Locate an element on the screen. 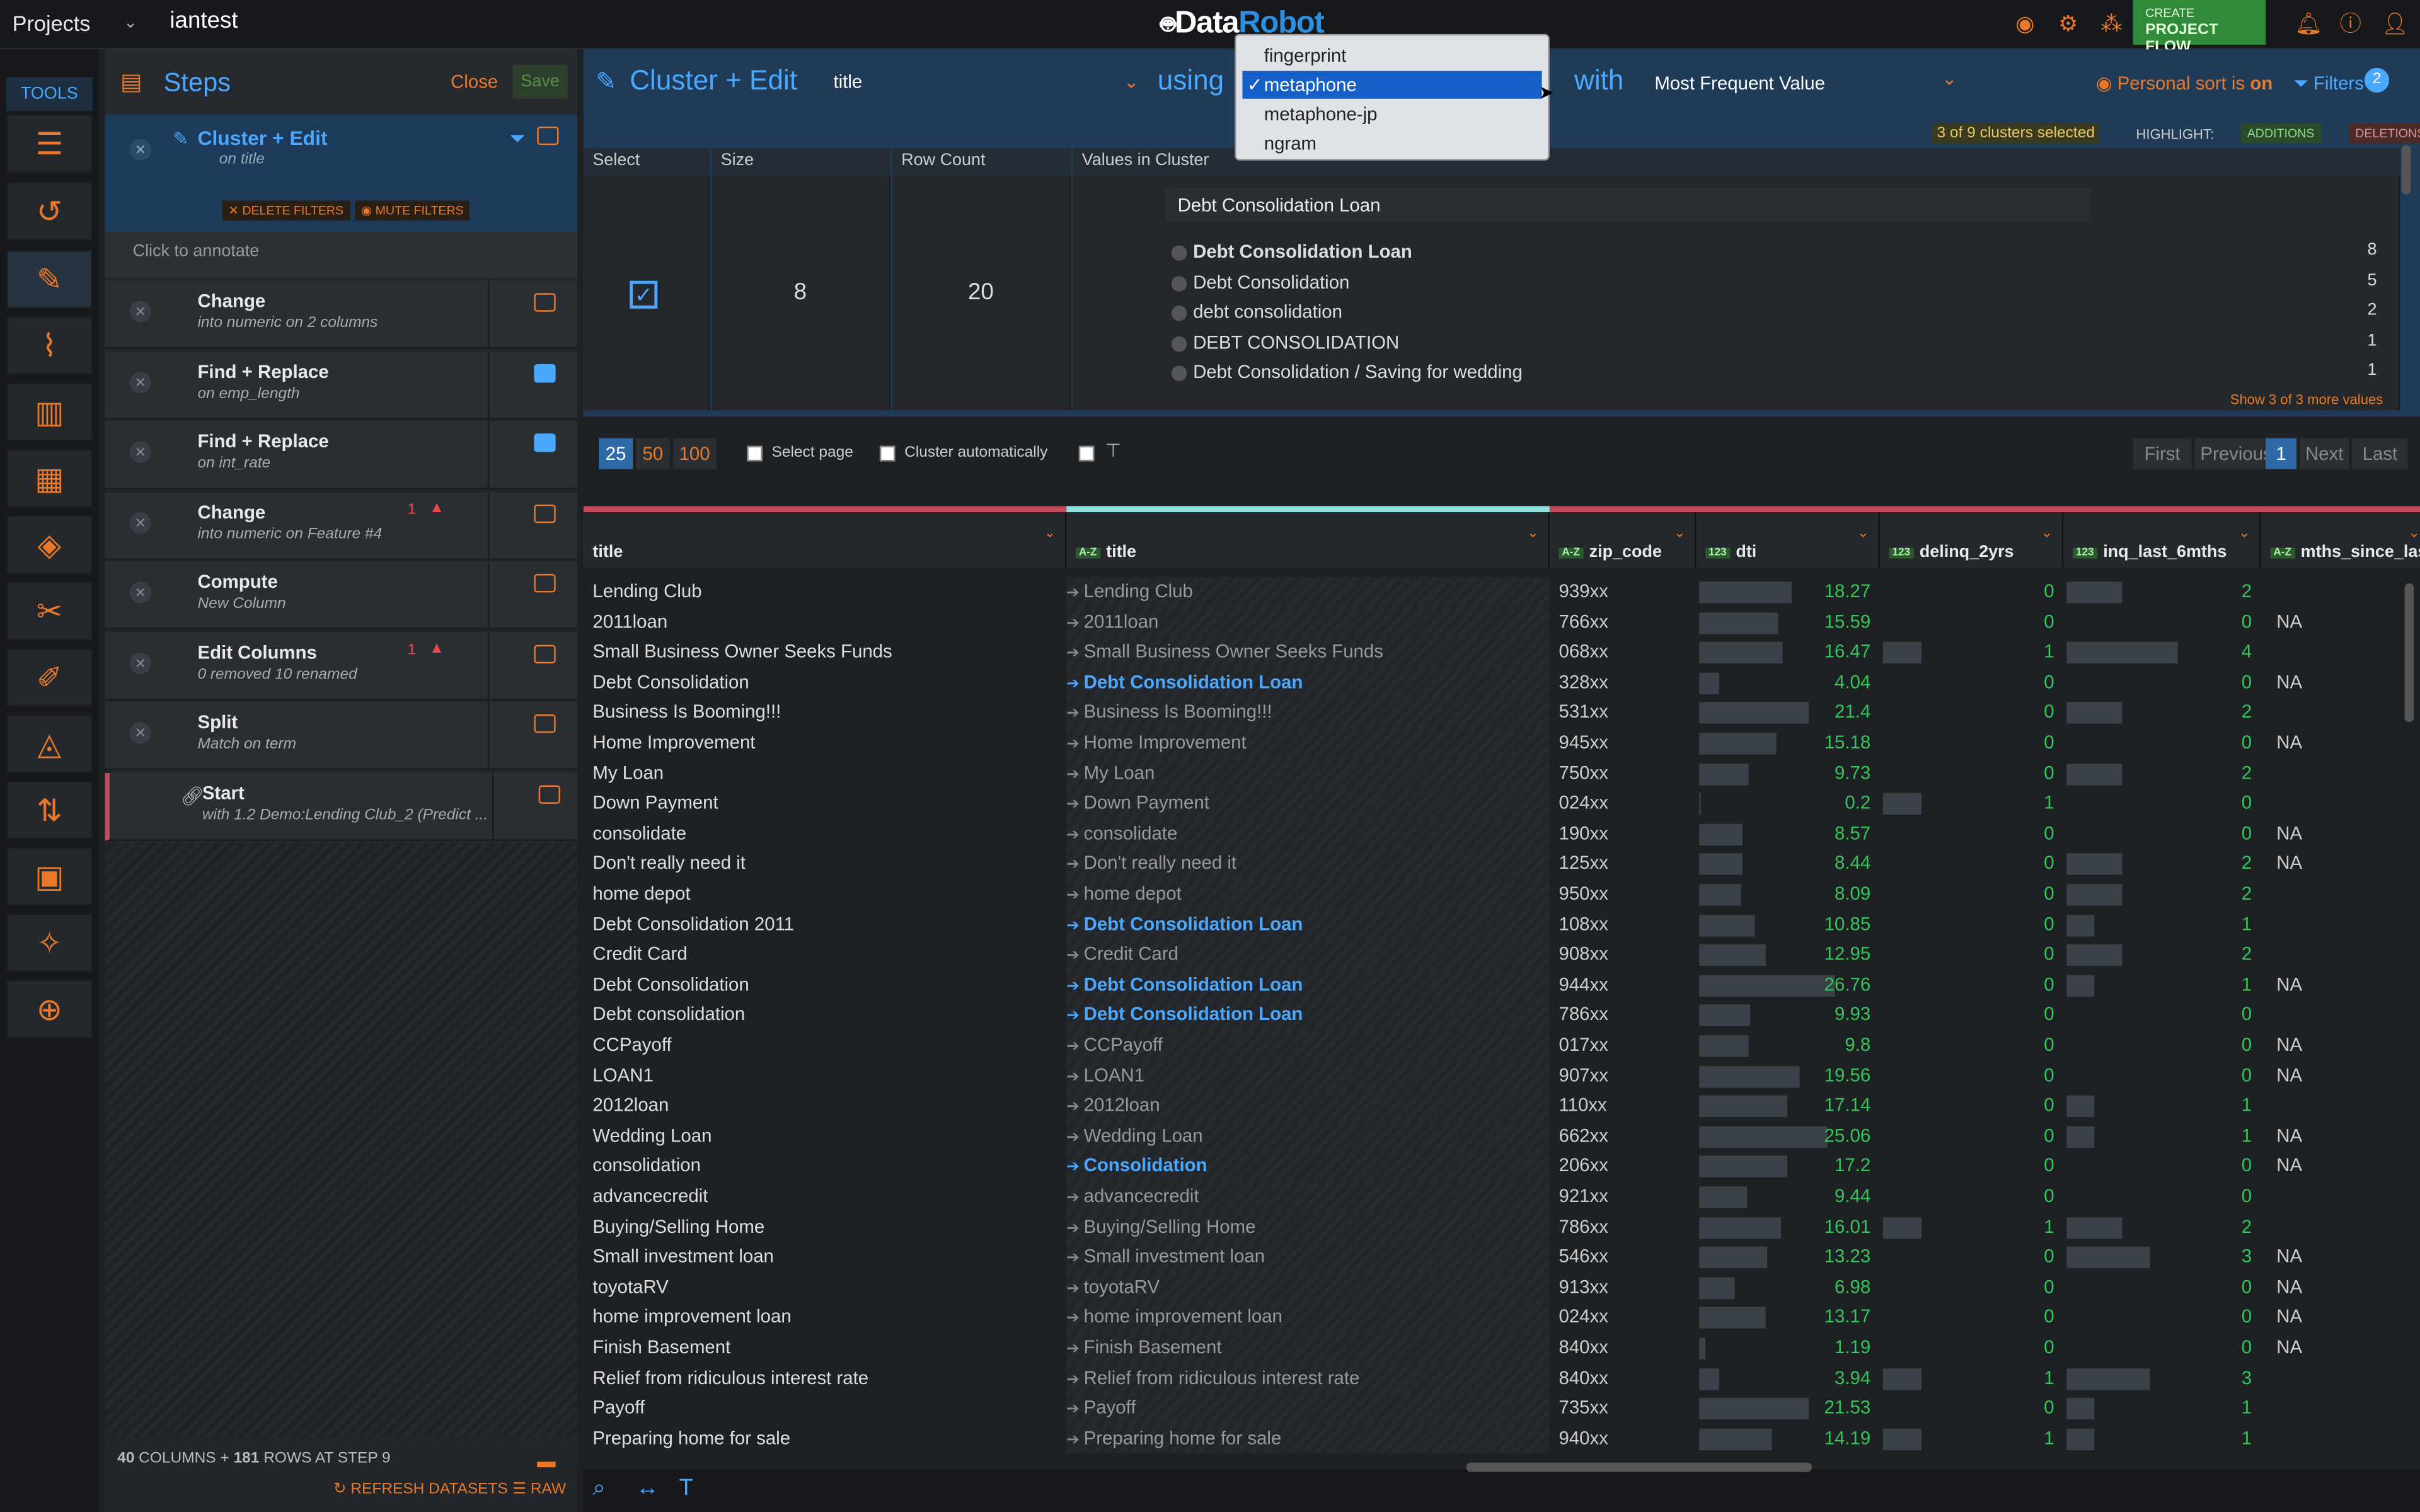 The image size is (2420, 1512). horizontal-scrollbar is located at coordinates (1639, 1467).